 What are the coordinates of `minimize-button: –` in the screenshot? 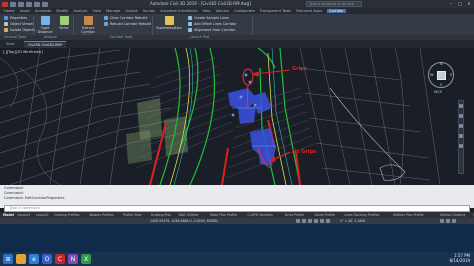 It's located at (451, 3).